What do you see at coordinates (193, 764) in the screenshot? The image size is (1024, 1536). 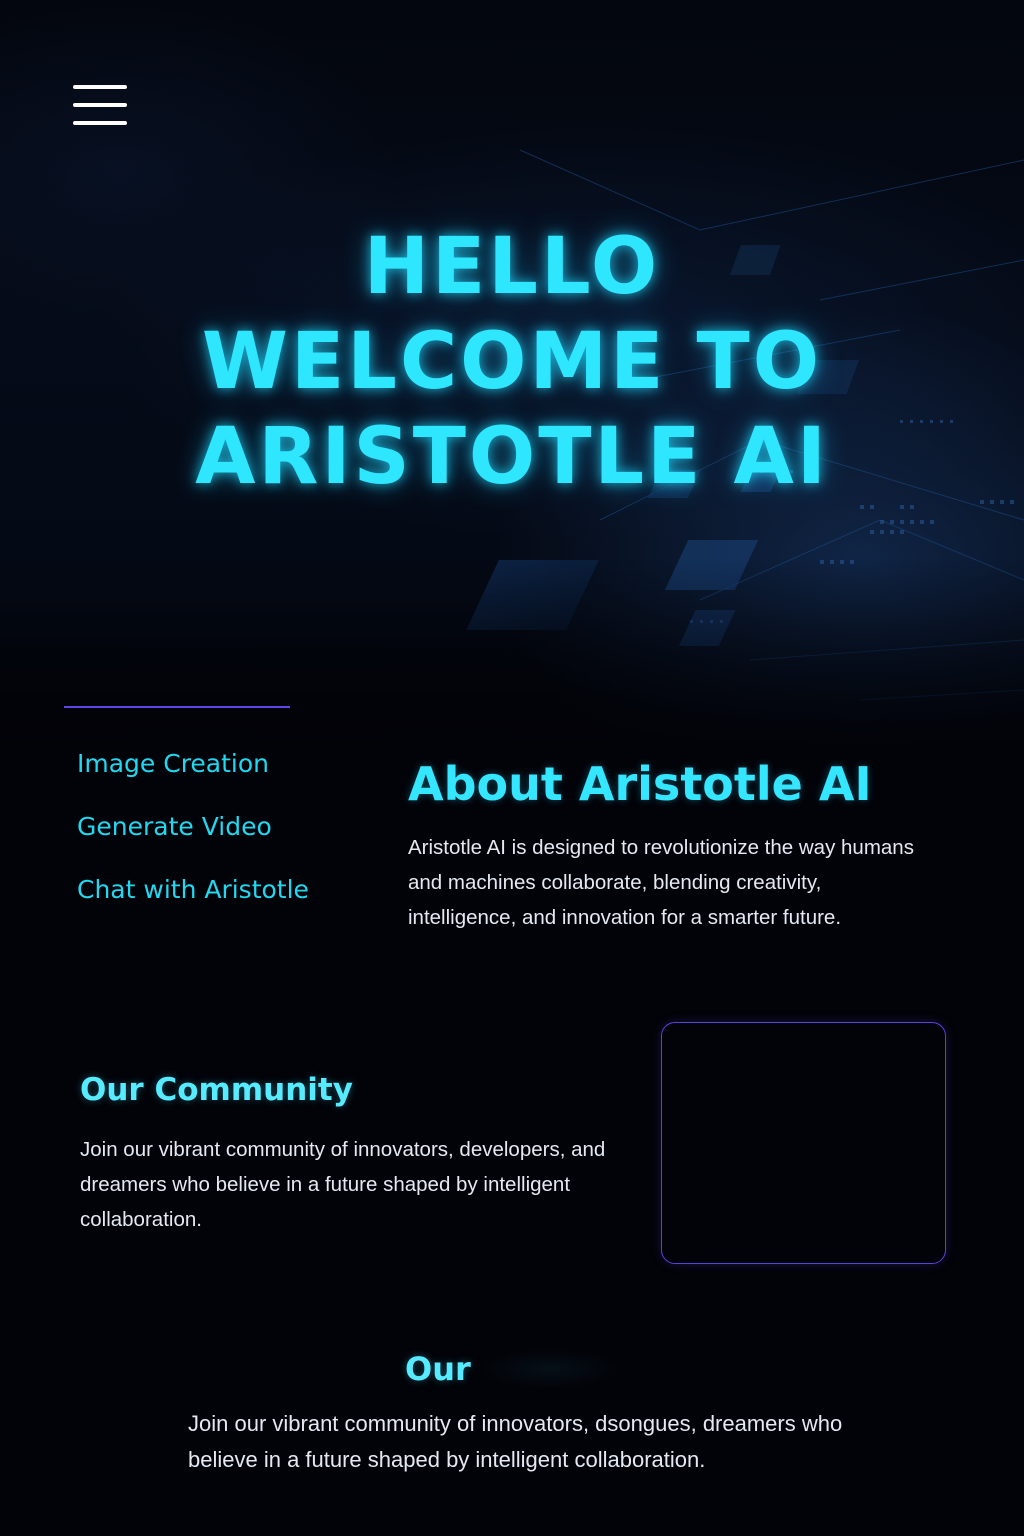 I see `nav-link-image-creation: Image Creation` at bounding box center [193, 764].